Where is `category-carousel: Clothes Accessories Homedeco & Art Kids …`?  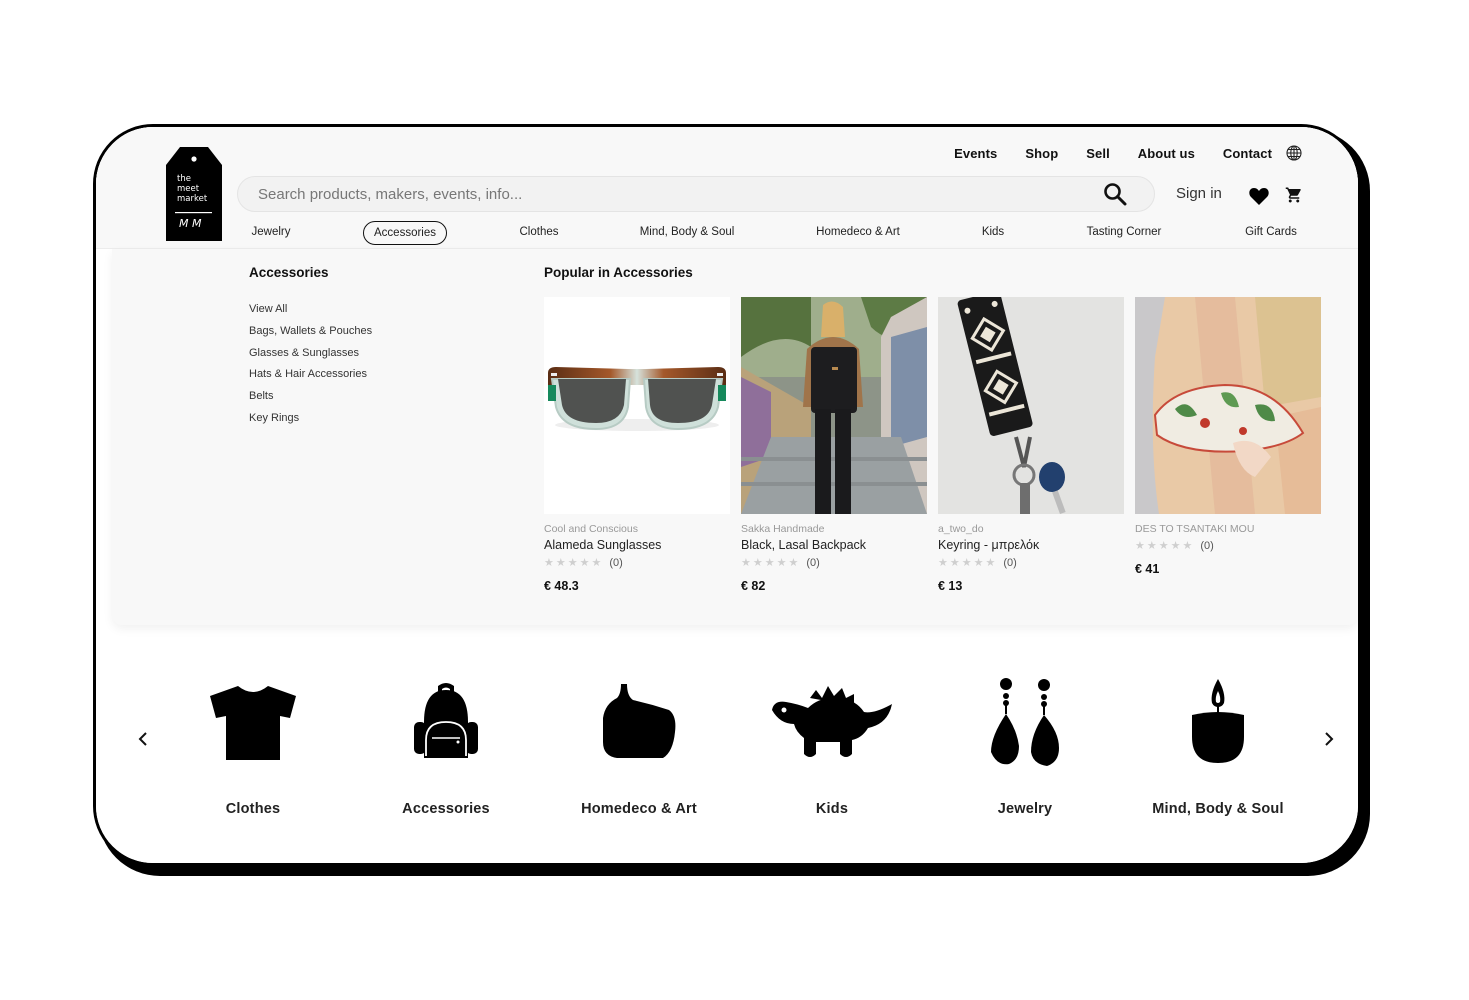
category-carousel: Clothes Accessories Homedeco & Art Kids … is located at coordinates (727, 747).